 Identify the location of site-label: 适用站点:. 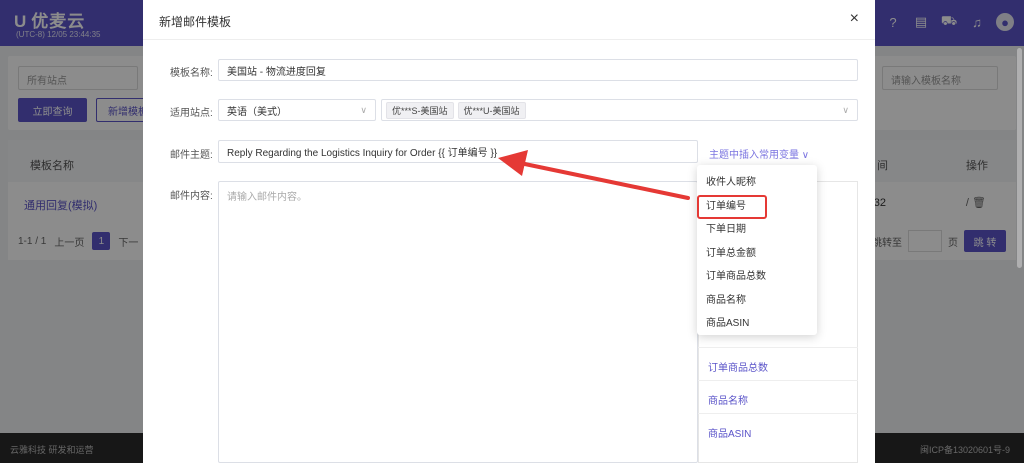
(191, 113).